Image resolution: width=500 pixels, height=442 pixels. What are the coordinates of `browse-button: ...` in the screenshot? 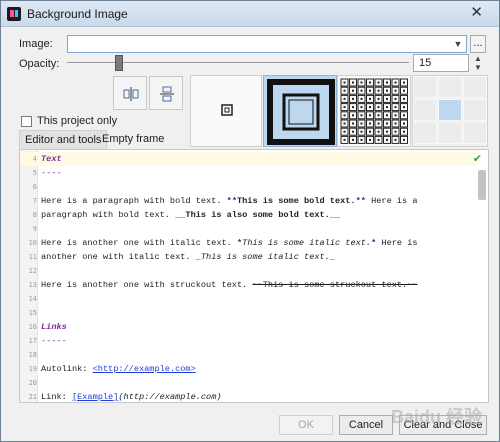 It's located at (478, 44).